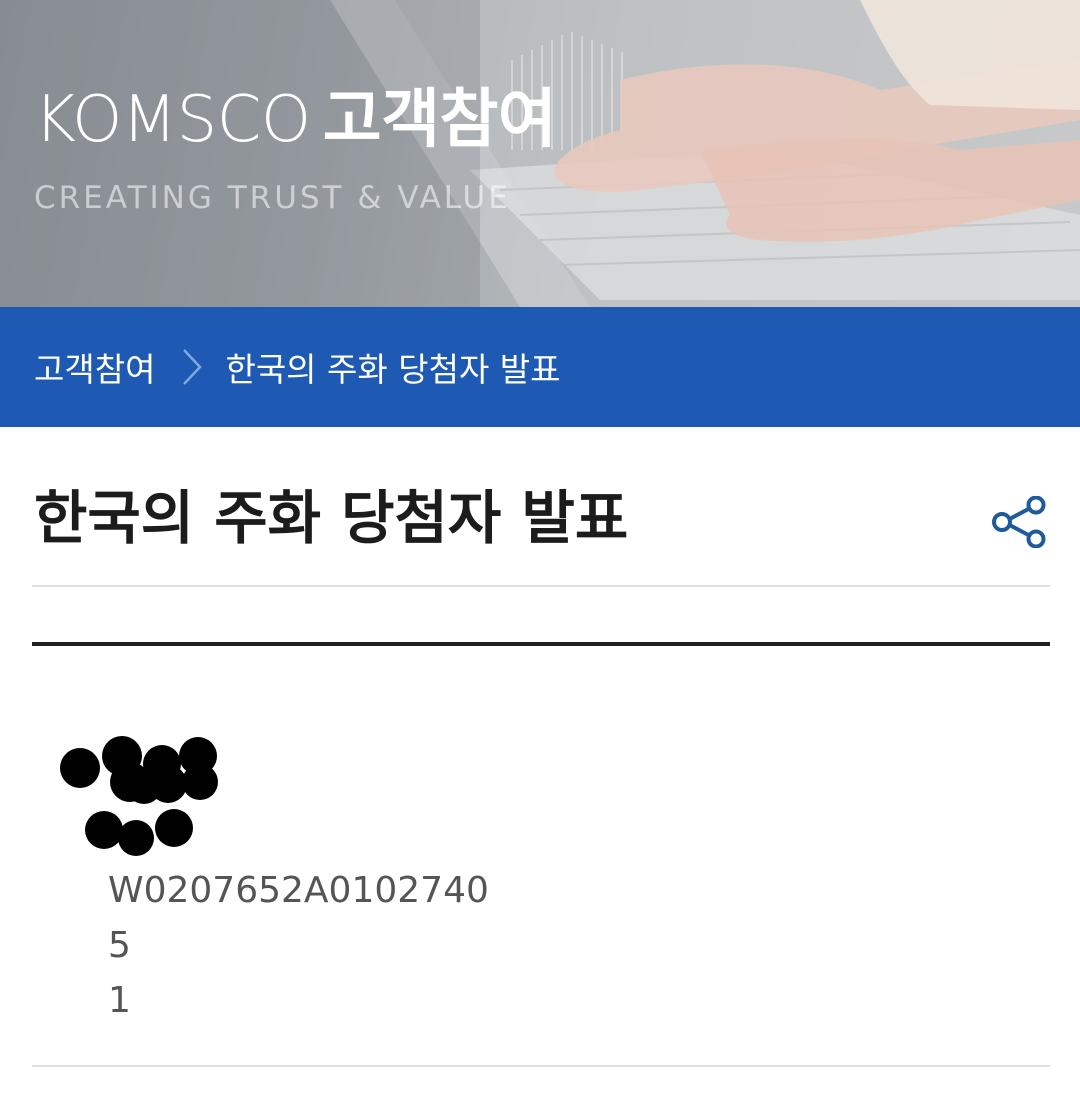 The width and height of the screenshot is (1080, 1099). Describe the element at coordinates (298, 890) in the screenshot. I see `entry-code: W0207652A0102740` at that location.